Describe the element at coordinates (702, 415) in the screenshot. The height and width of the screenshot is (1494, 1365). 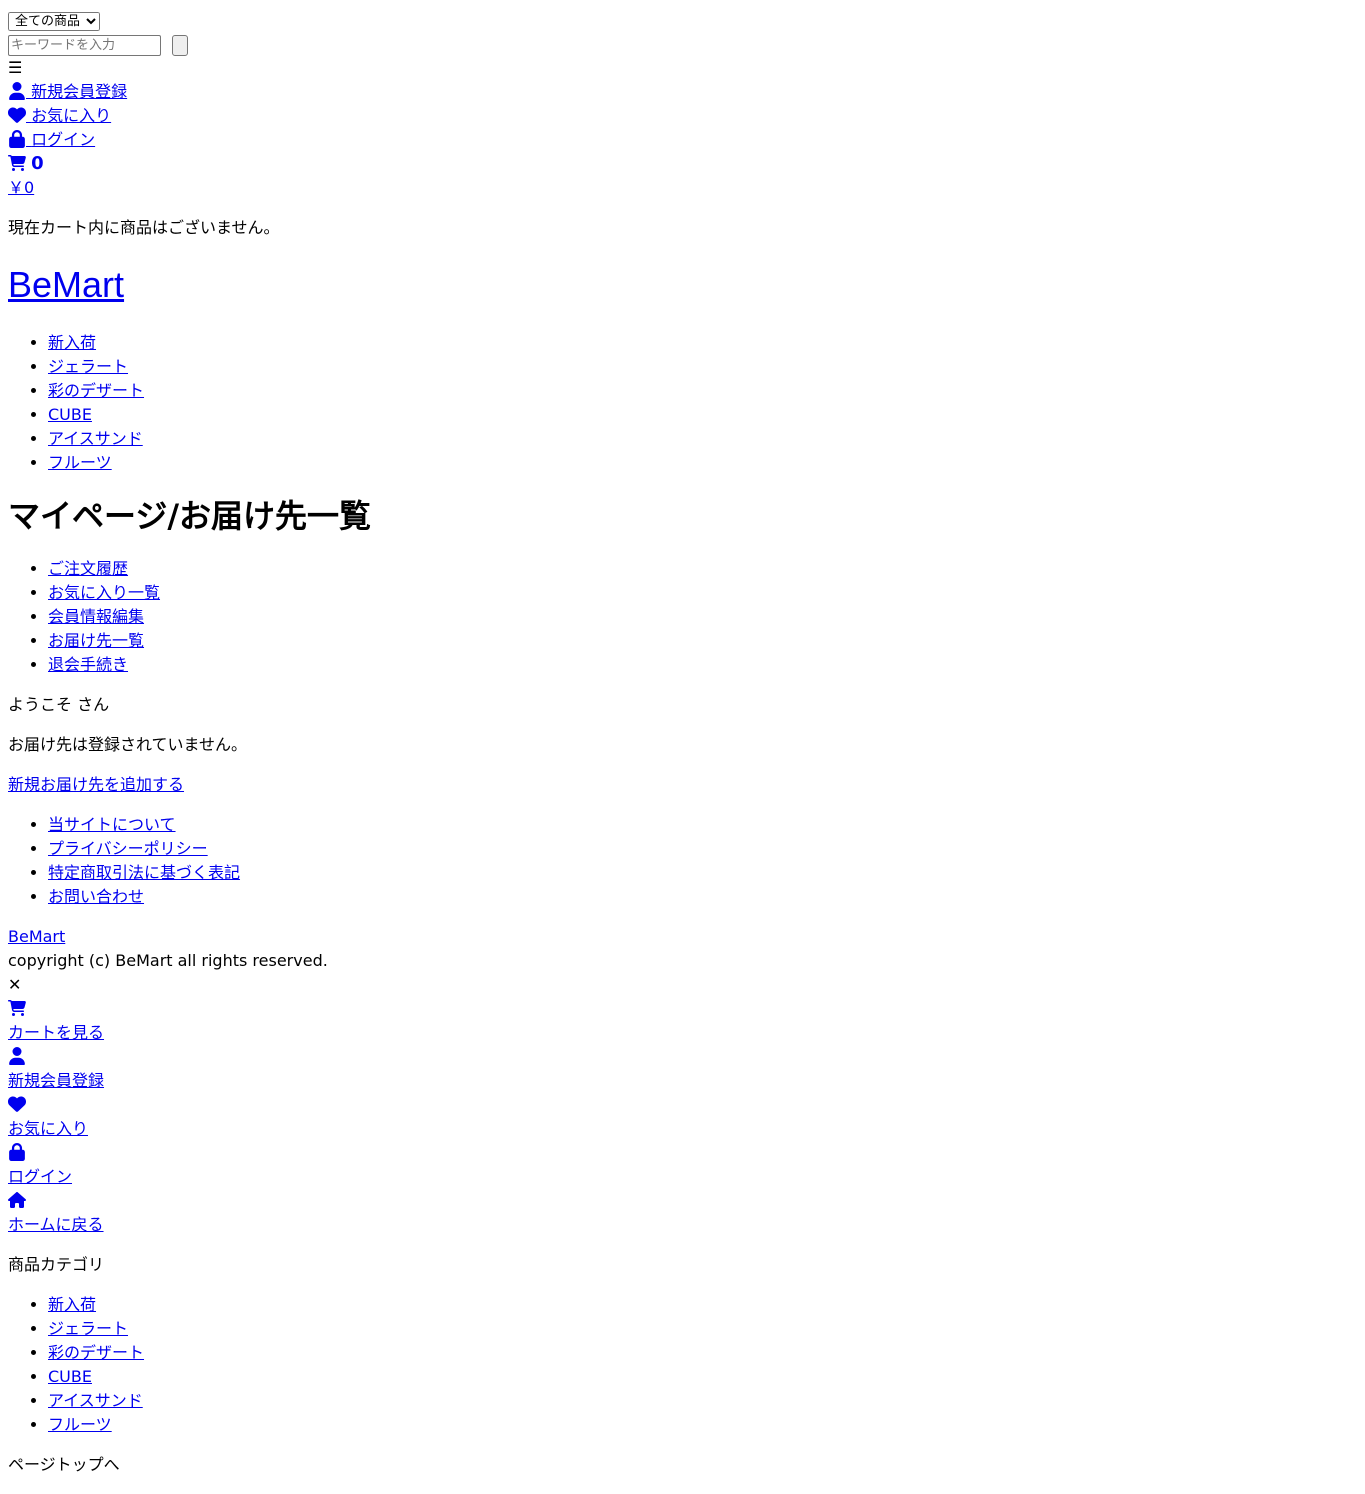
I see `category-nav-item: CUBE` at that location.